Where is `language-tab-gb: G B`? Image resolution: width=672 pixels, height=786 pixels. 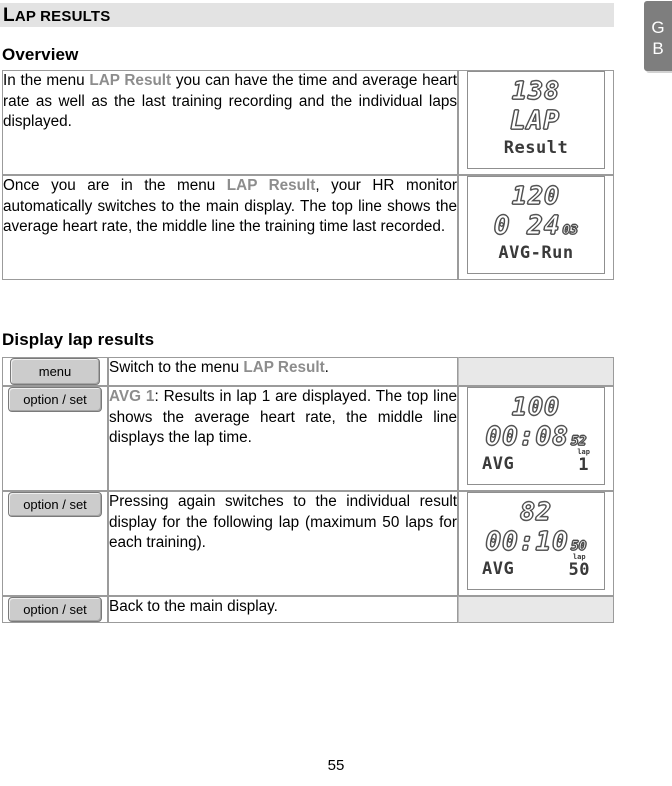 language-tab-gb: G B is located at coordinates (658, 36).